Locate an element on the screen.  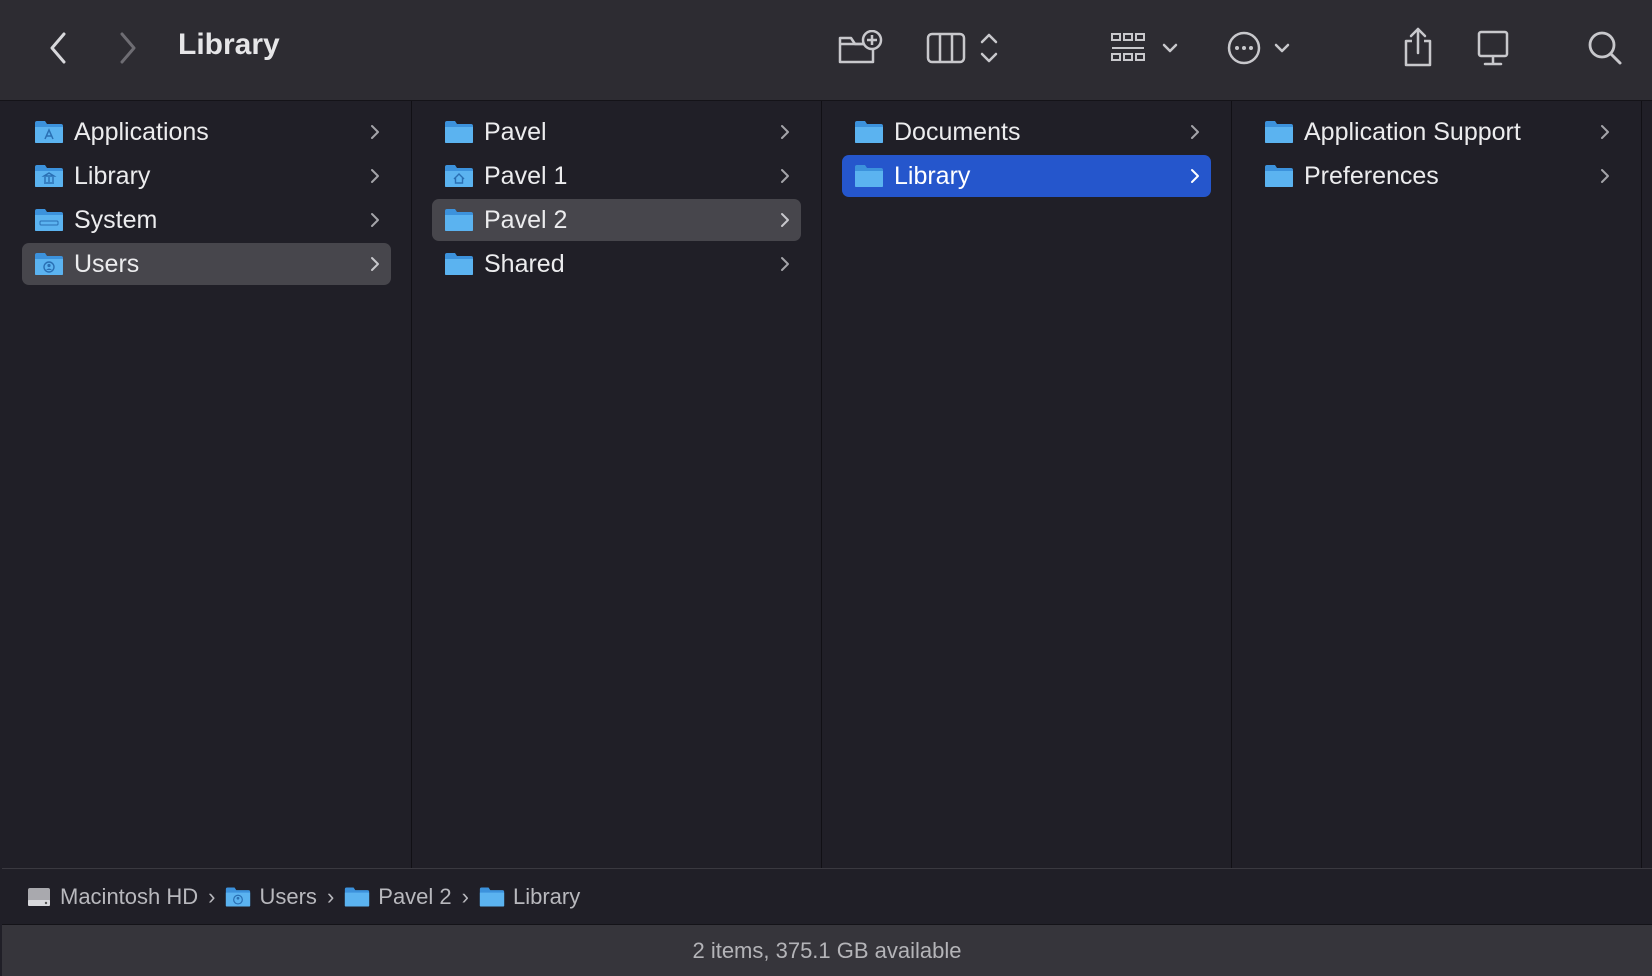
back-button is located at coordinates (58, 48).